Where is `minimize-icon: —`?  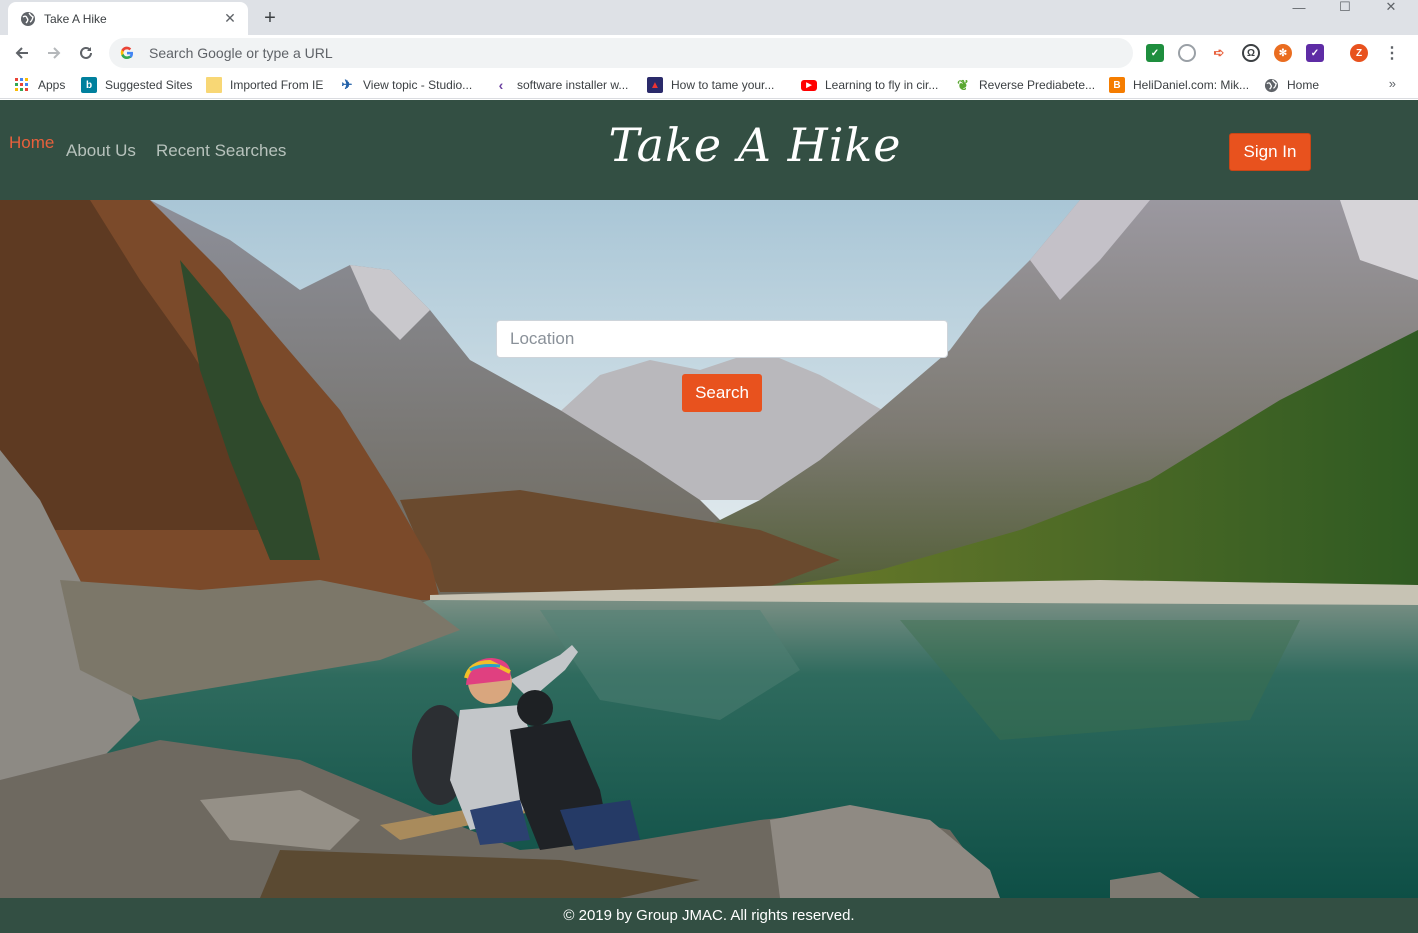 minimize-icon: — is located at coordinates (1299, 7).